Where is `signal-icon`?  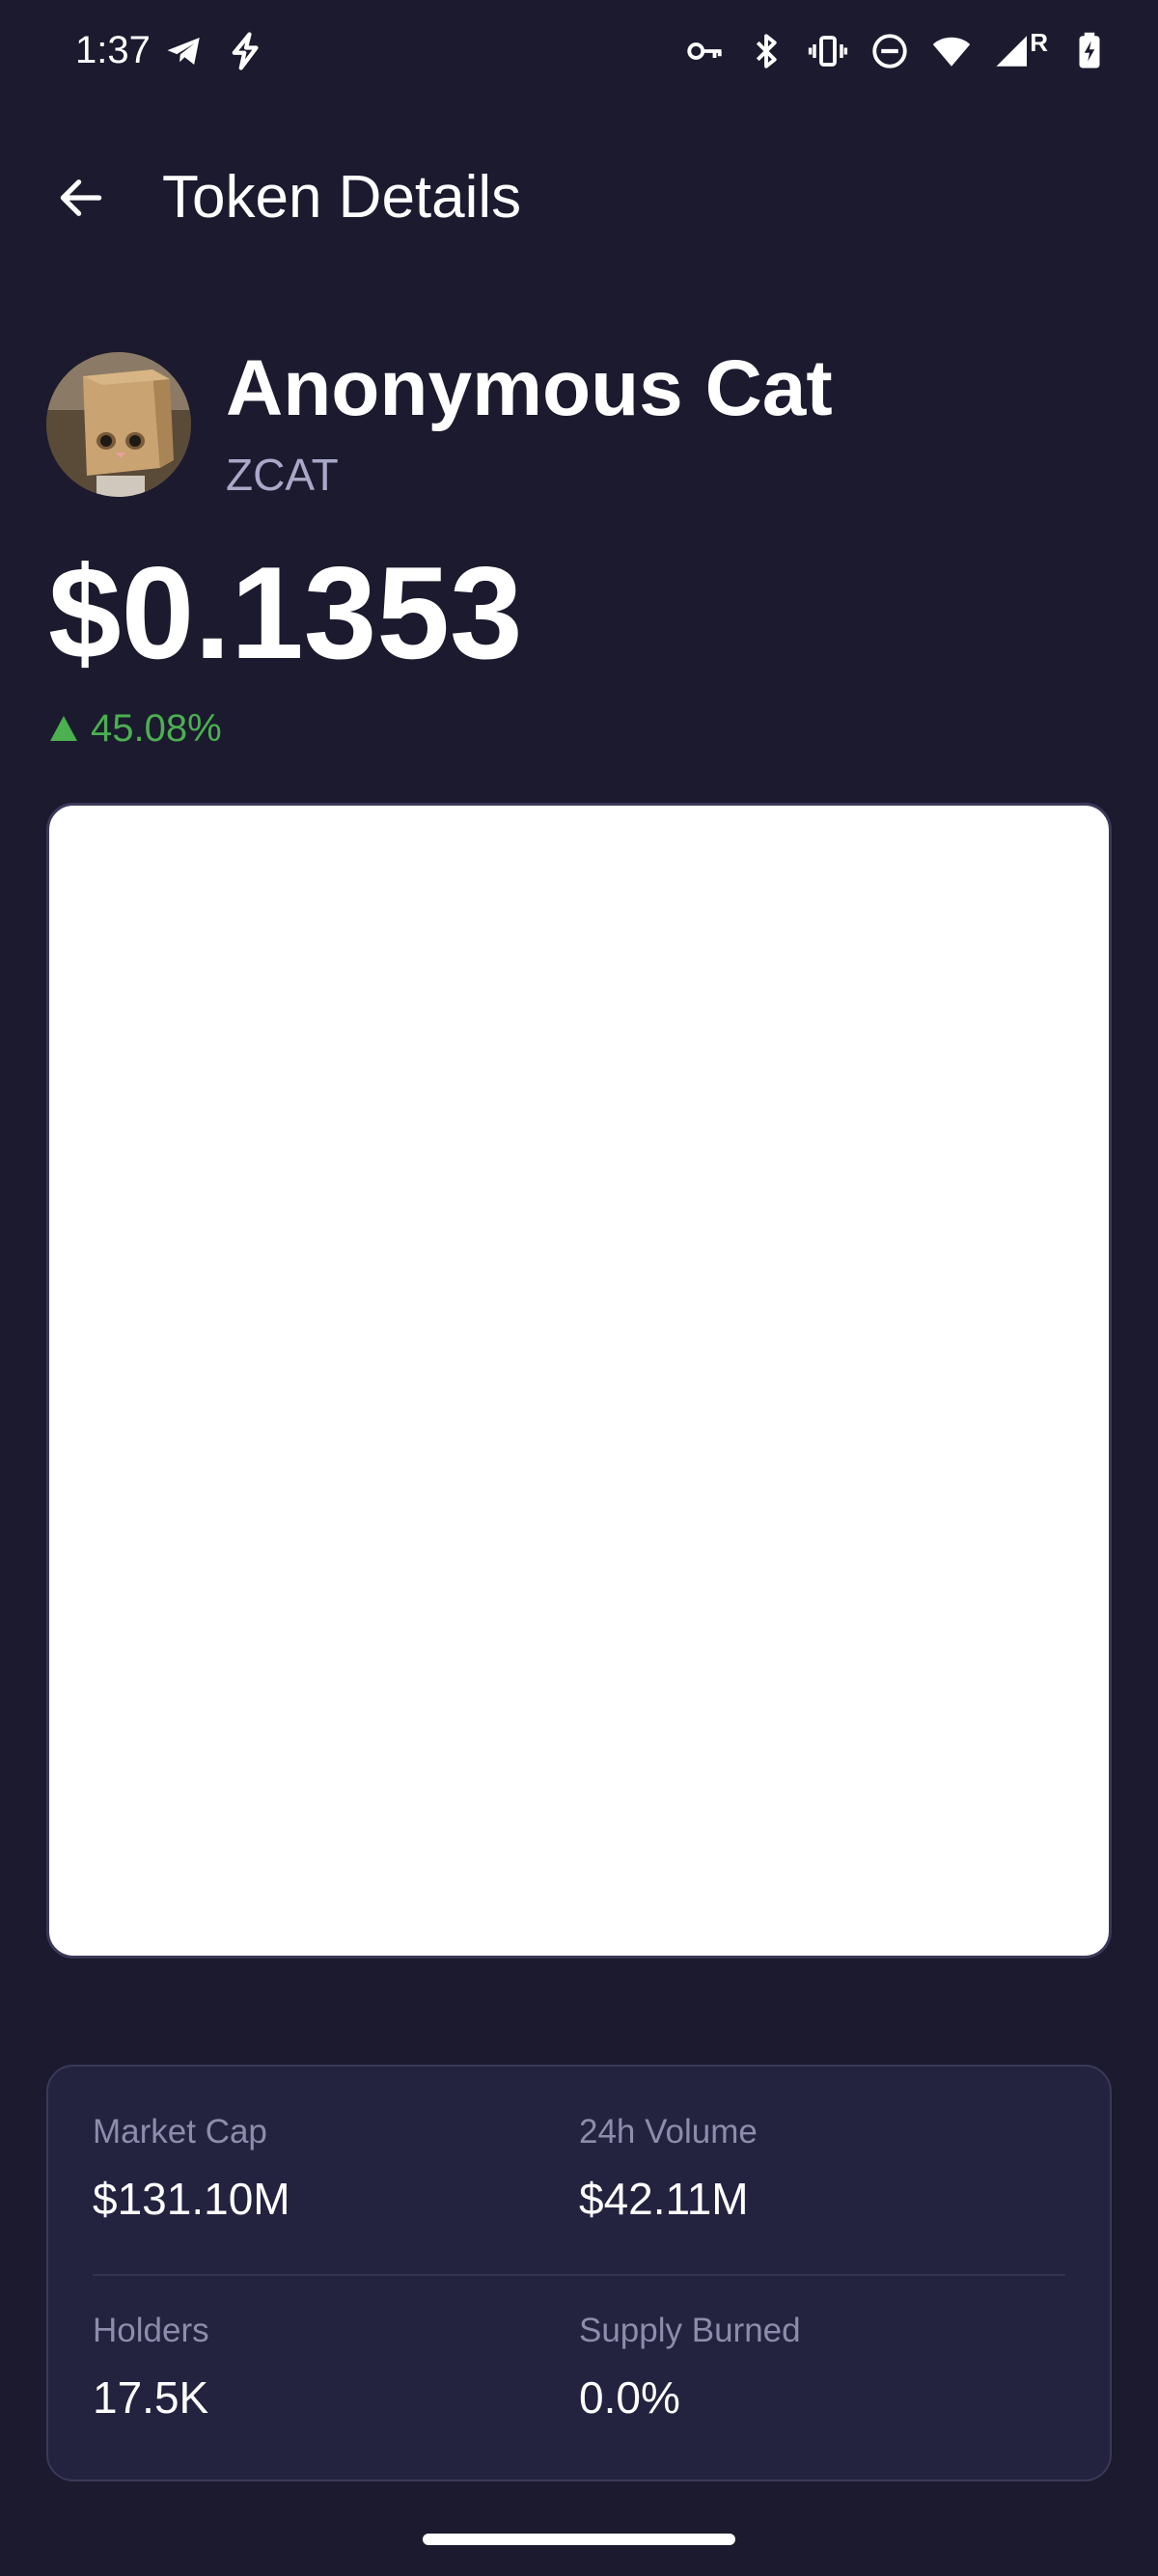 signal-icon is located at coordinates (1013, 51).